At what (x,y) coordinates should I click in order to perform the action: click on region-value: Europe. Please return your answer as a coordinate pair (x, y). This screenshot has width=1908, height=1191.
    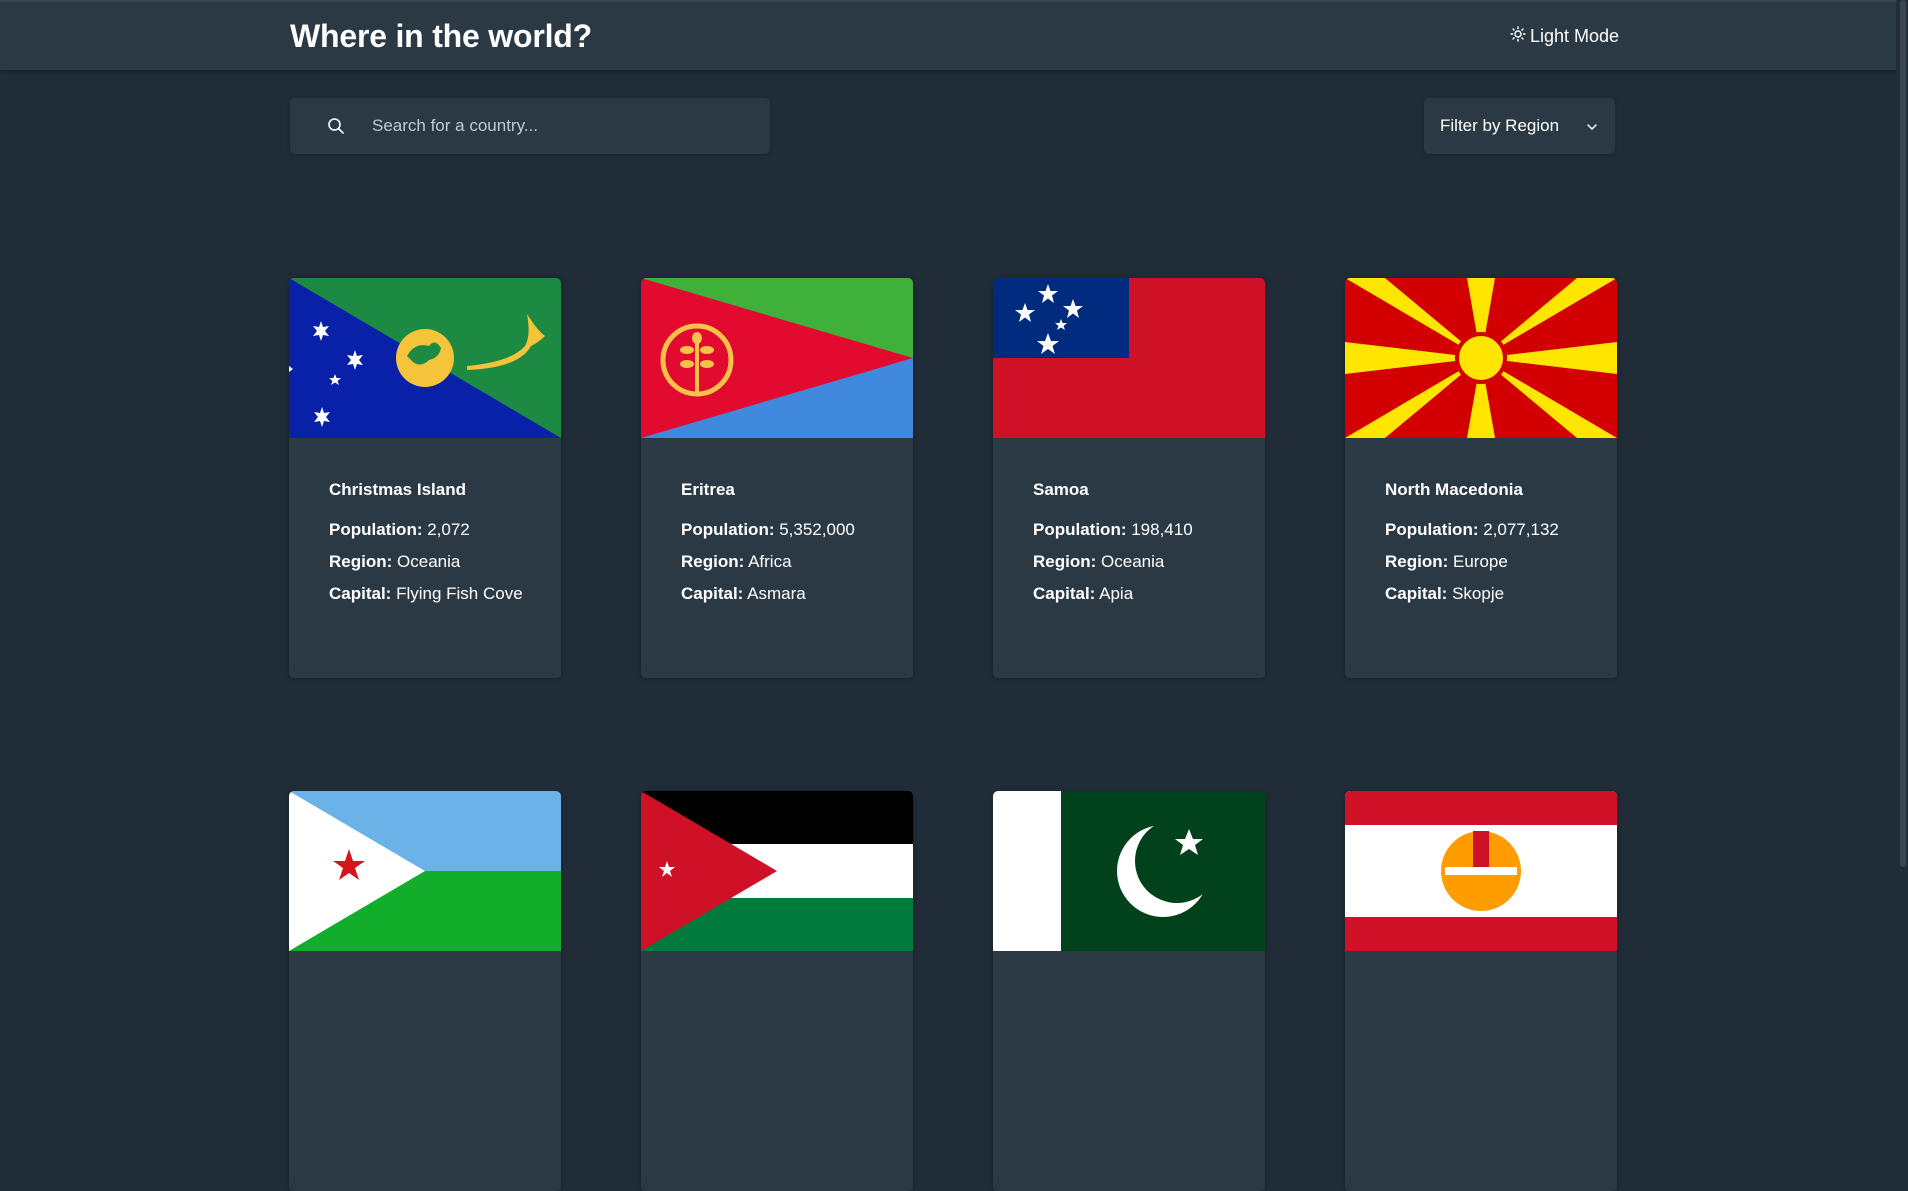
    Looking at the image, I should click on (1480, 561).